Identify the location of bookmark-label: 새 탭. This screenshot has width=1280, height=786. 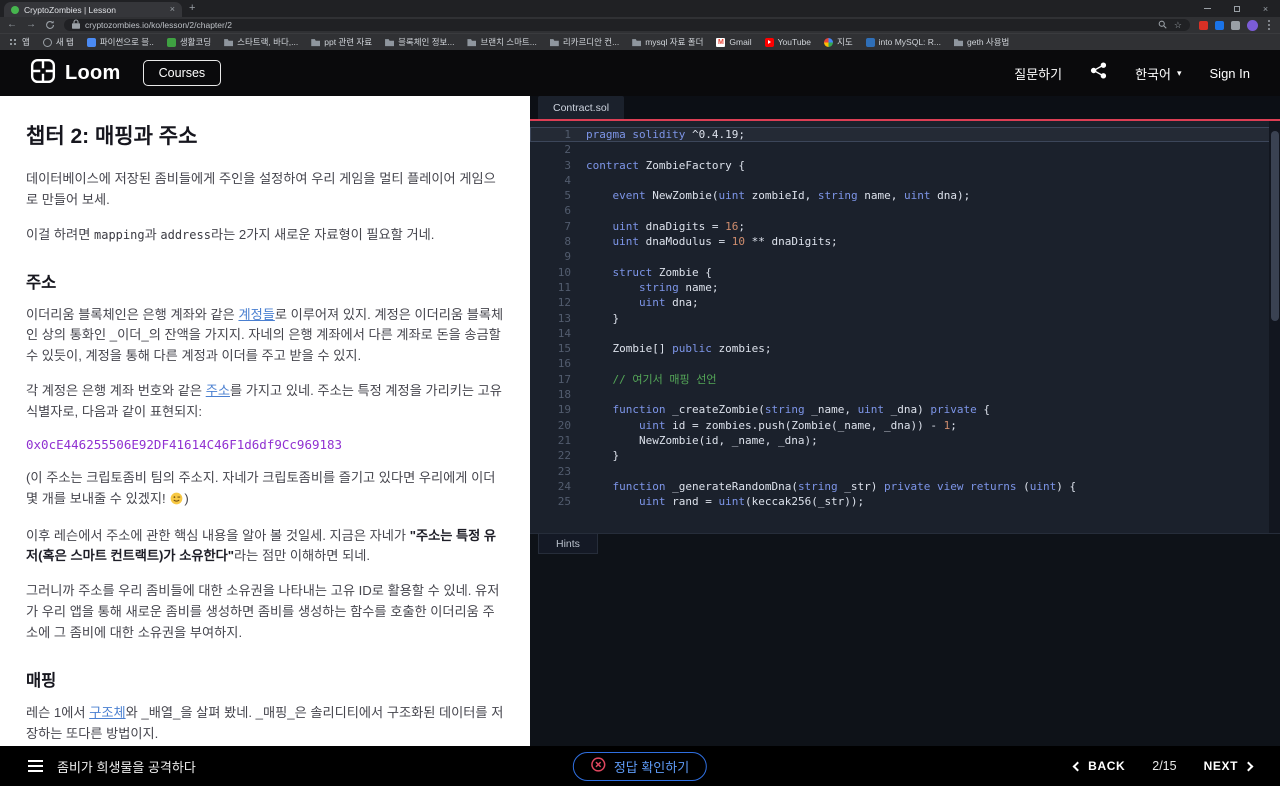
(64, 42).